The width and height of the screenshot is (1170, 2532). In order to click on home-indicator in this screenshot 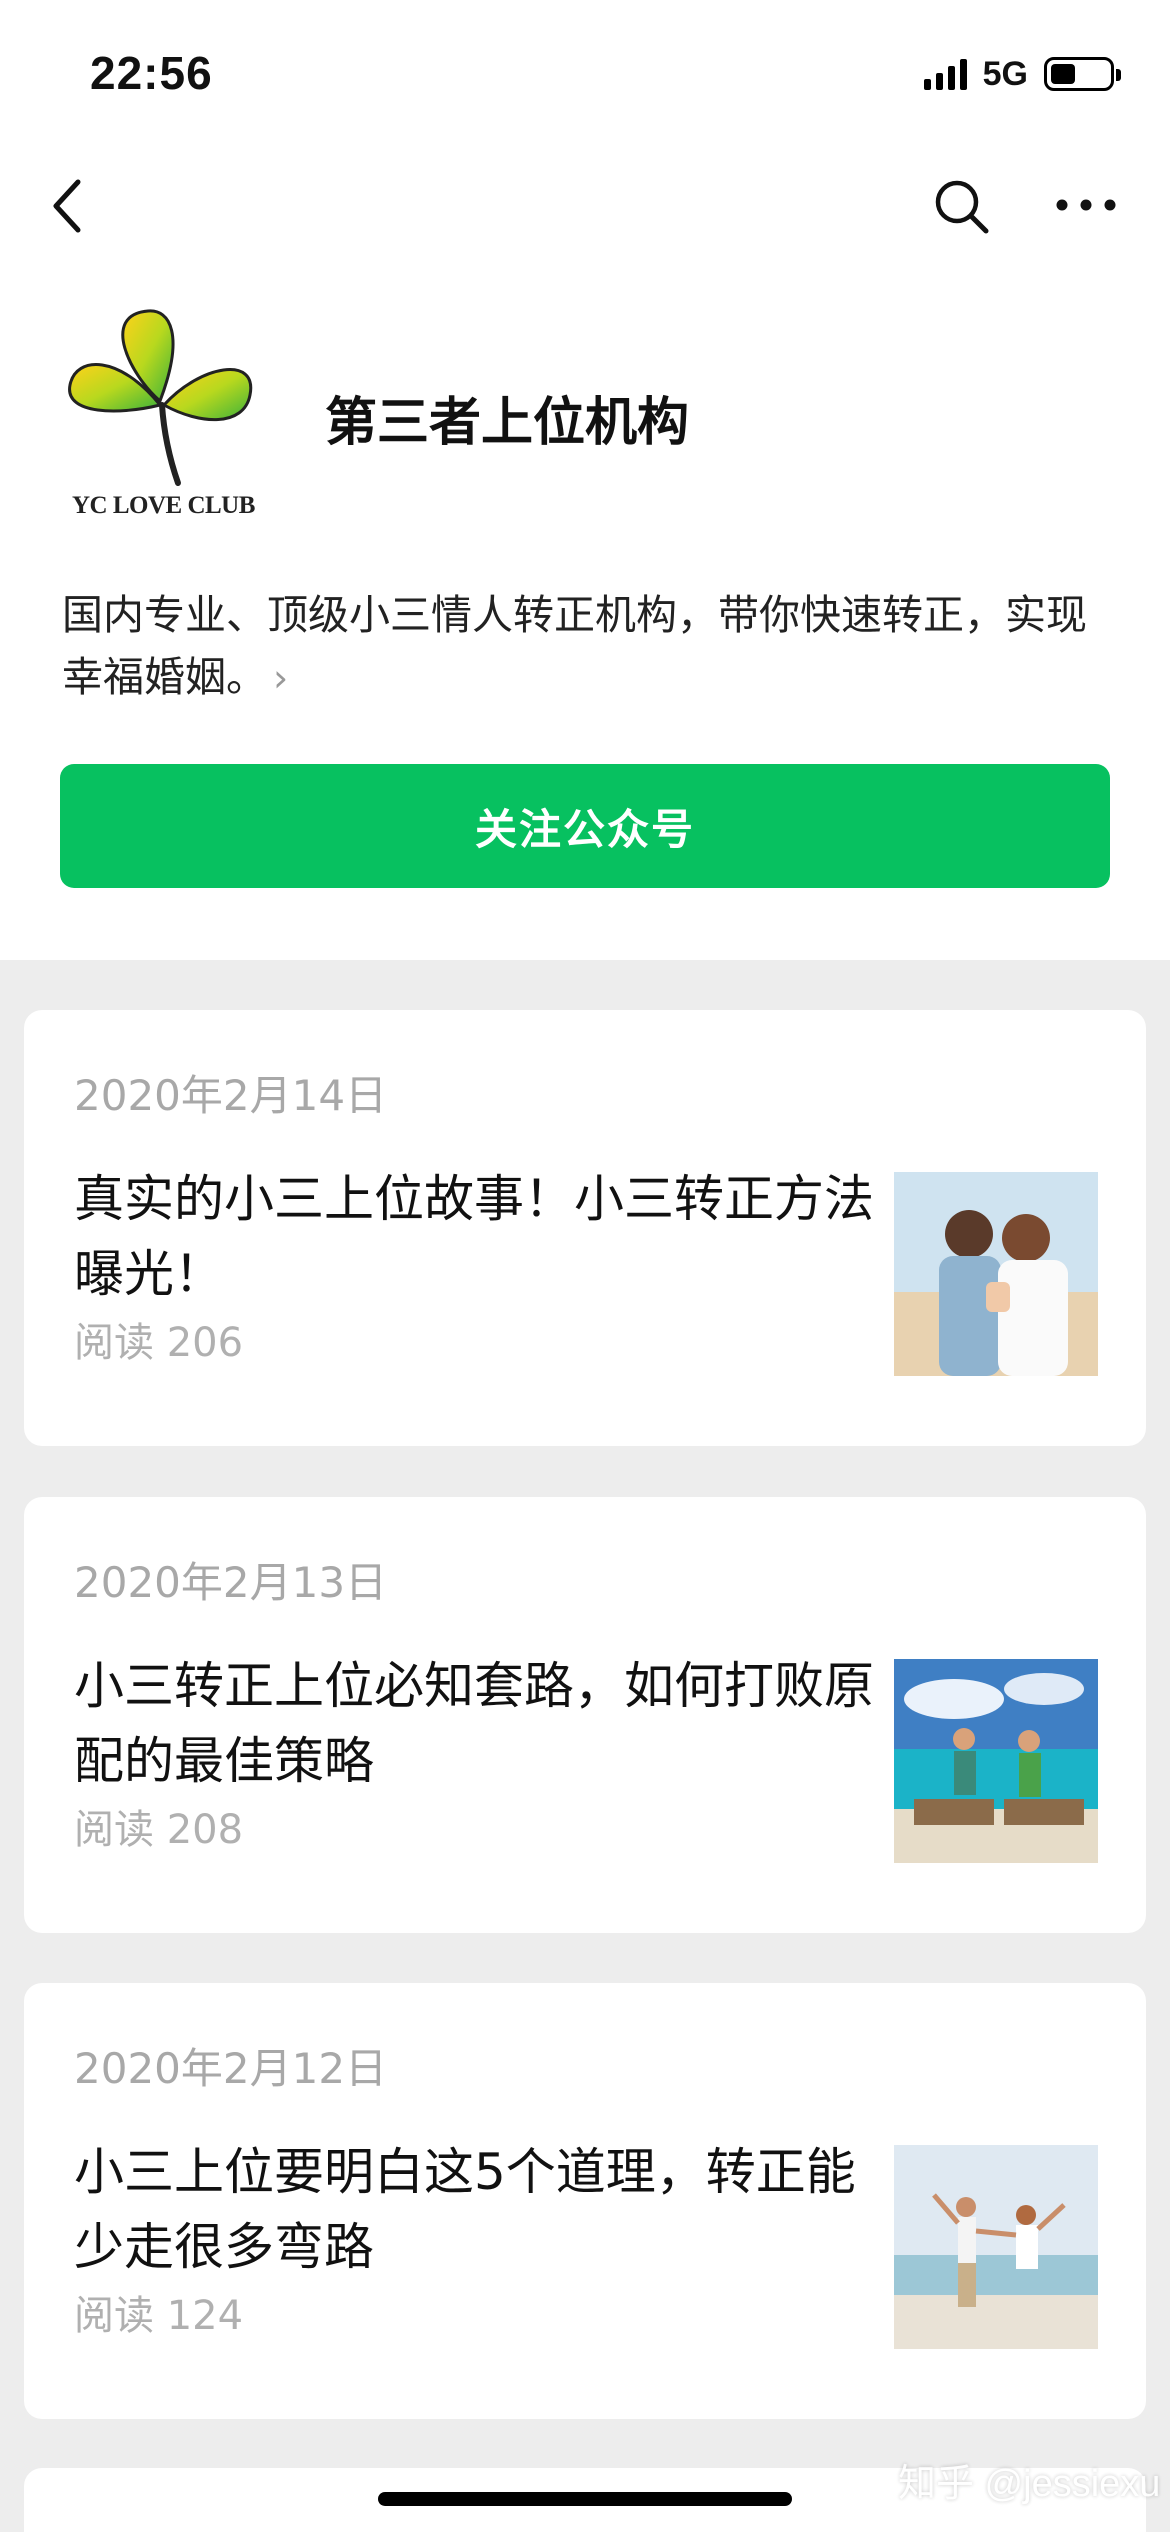, I will do `click(585, 2499)`.